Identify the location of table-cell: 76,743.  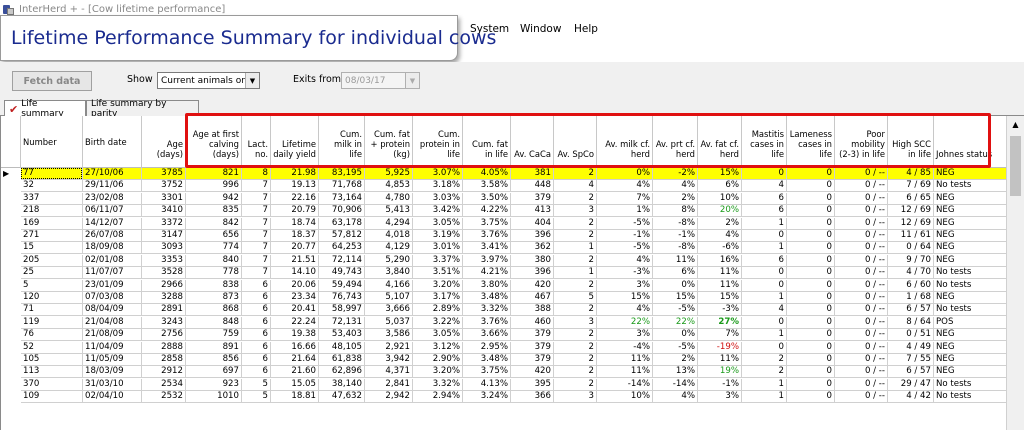
(342, 298).